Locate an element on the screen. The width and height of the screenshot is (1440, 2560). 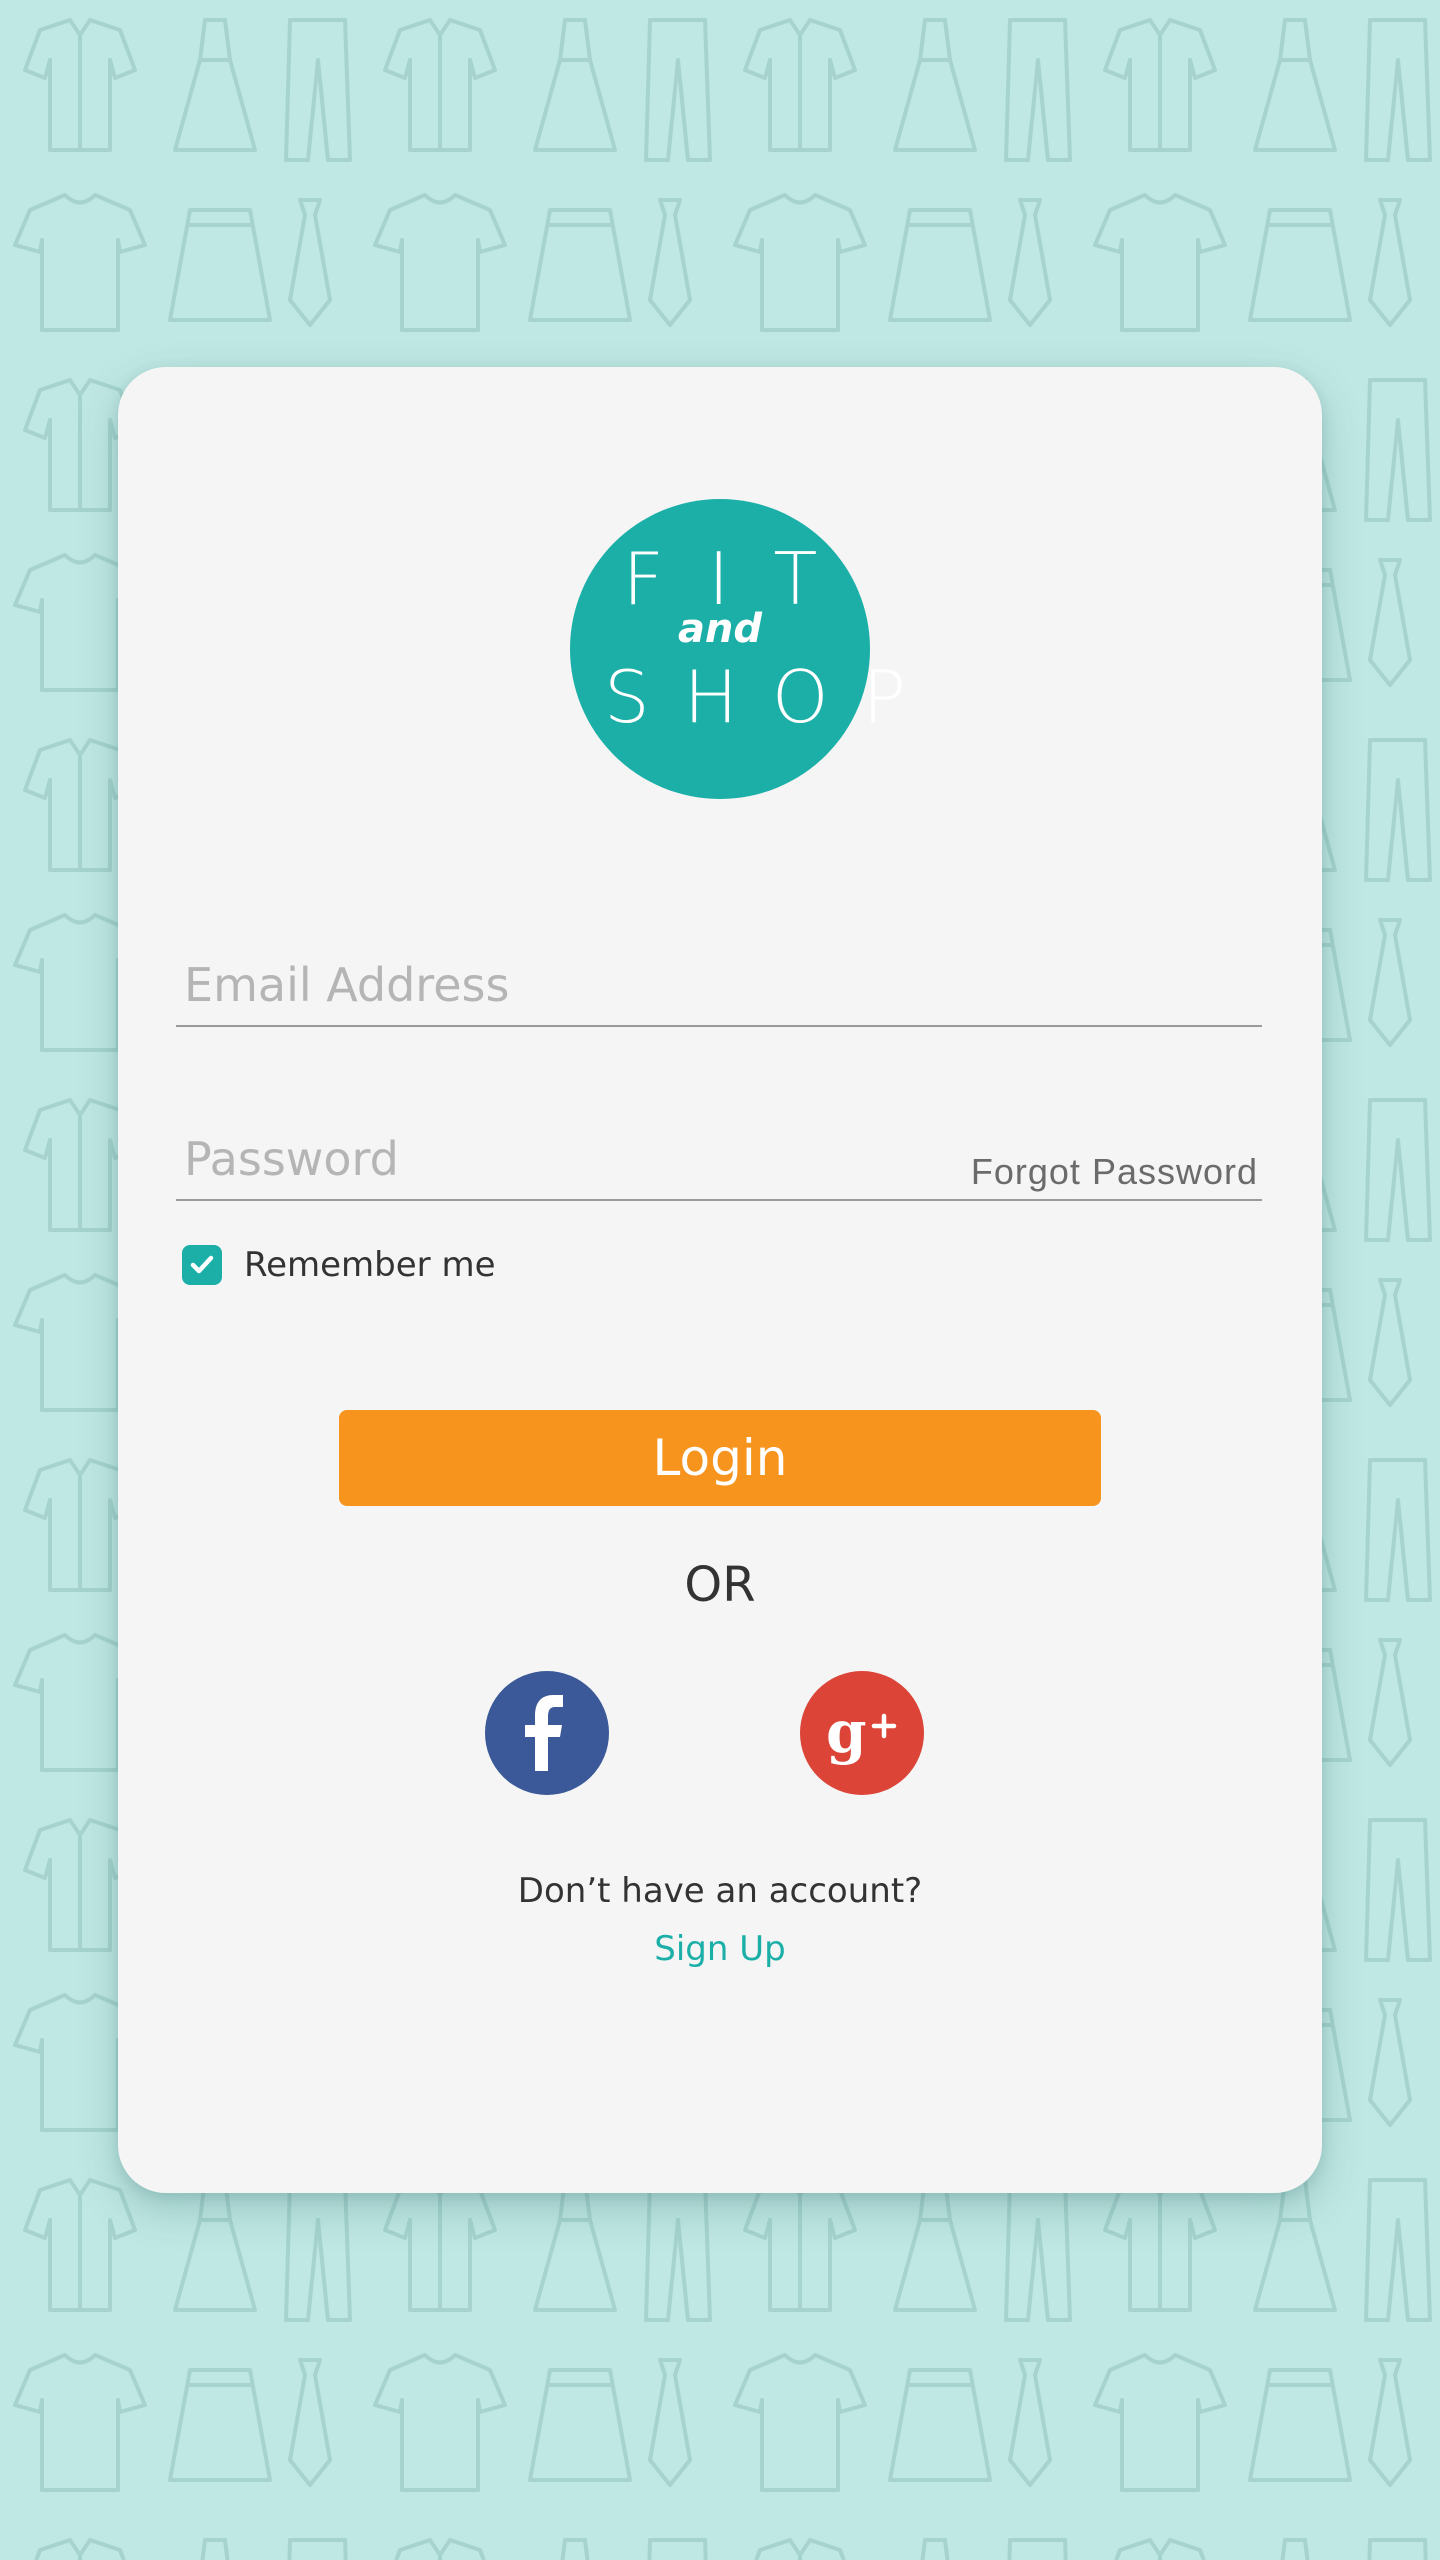
google-plus-icon: g is located at coordinates (861, 1732).